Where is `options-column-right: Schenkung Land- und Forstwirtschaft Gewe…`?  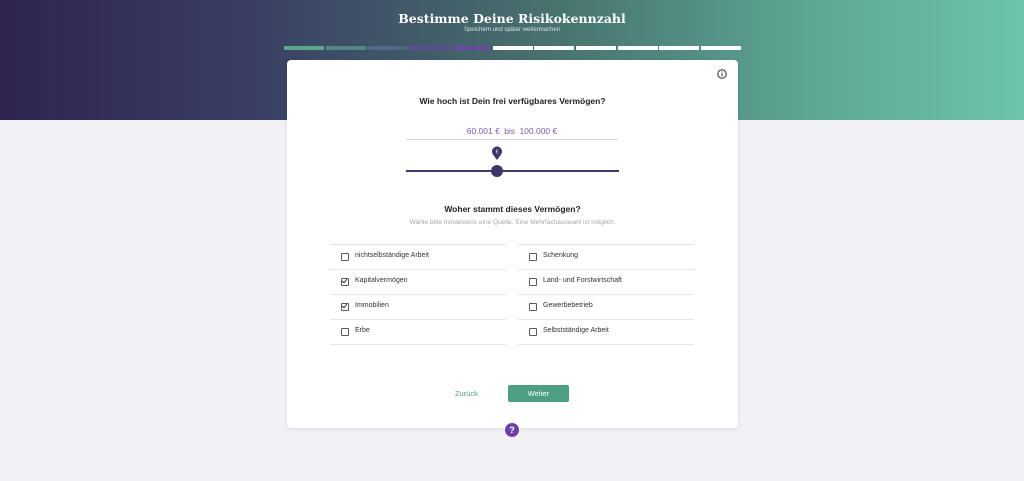
options-column-right: Schenkung Land- und Forstwirtschaft Gewe… is located at coordinates (606, 294).